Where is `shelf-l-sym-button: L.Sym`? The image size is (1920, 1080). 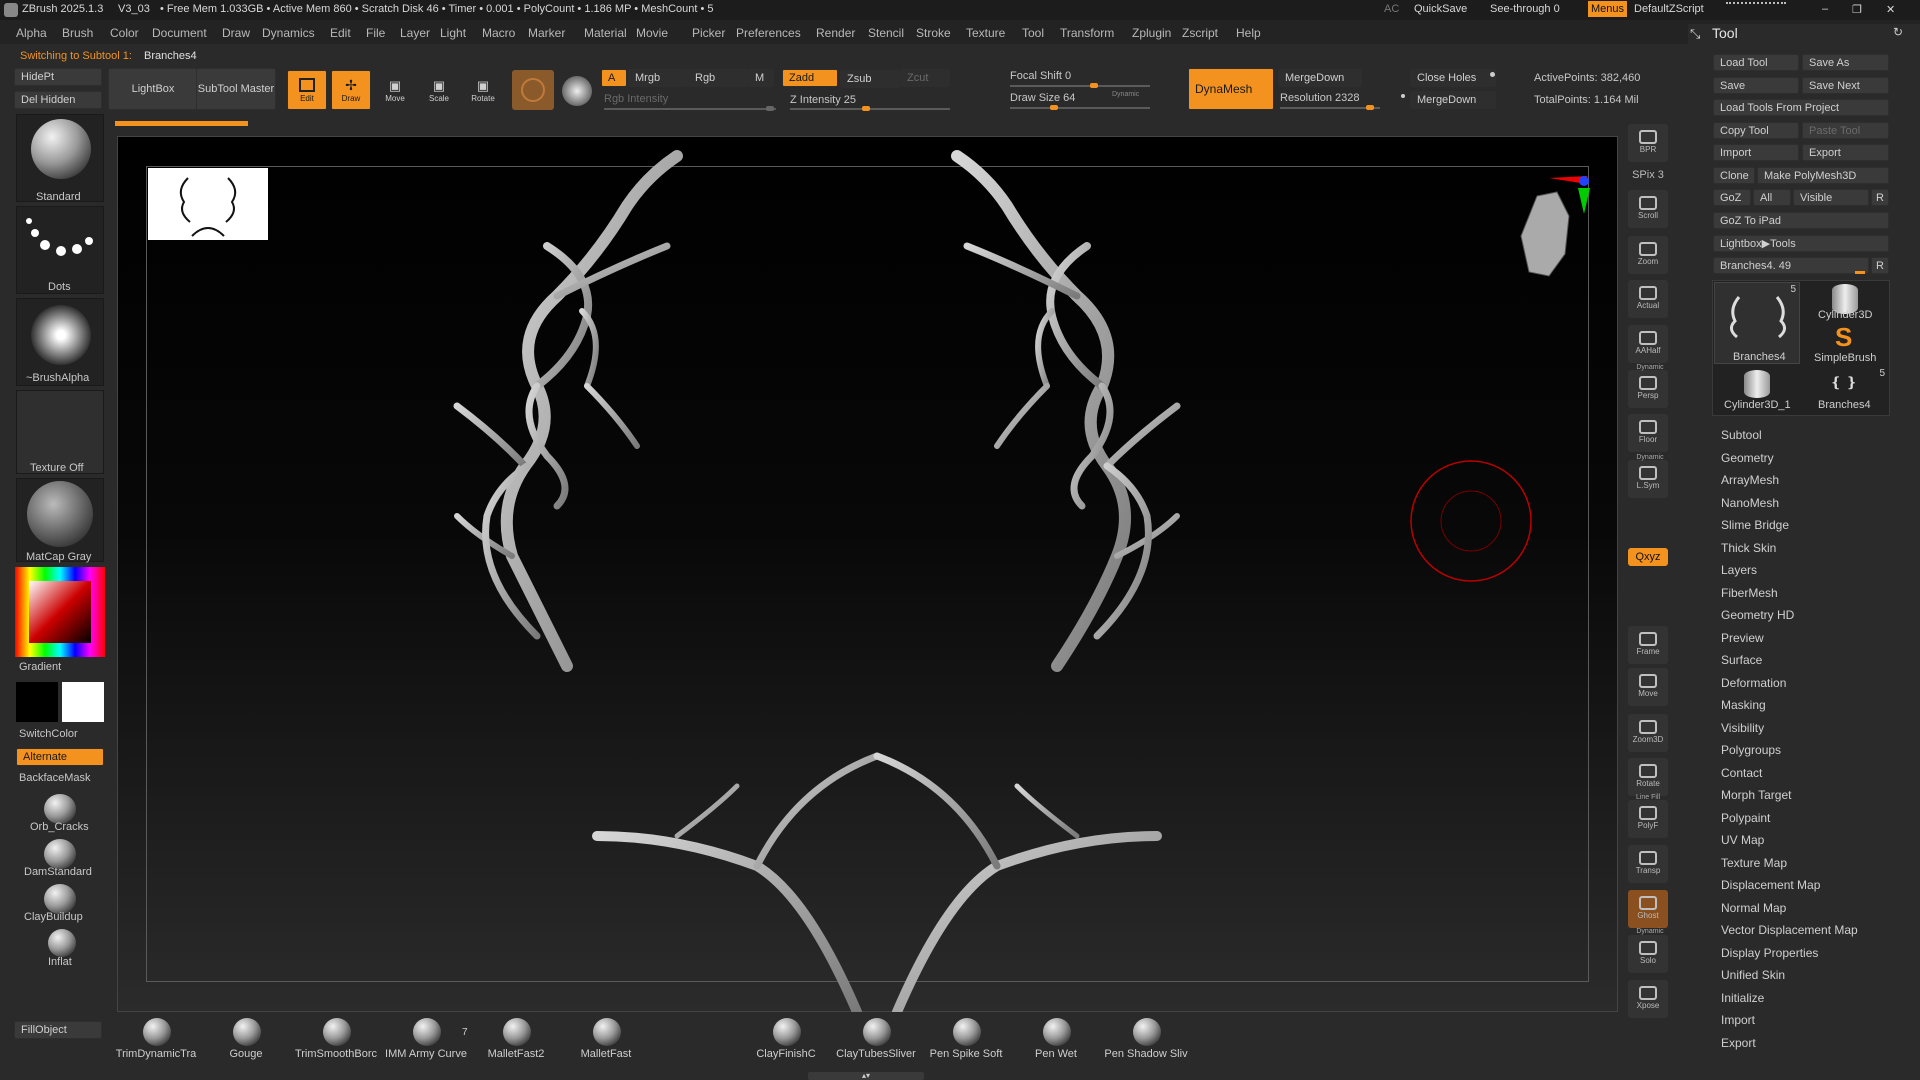 shelf-l-sym-button: L.Sym is located at coordinates (1648, 479).